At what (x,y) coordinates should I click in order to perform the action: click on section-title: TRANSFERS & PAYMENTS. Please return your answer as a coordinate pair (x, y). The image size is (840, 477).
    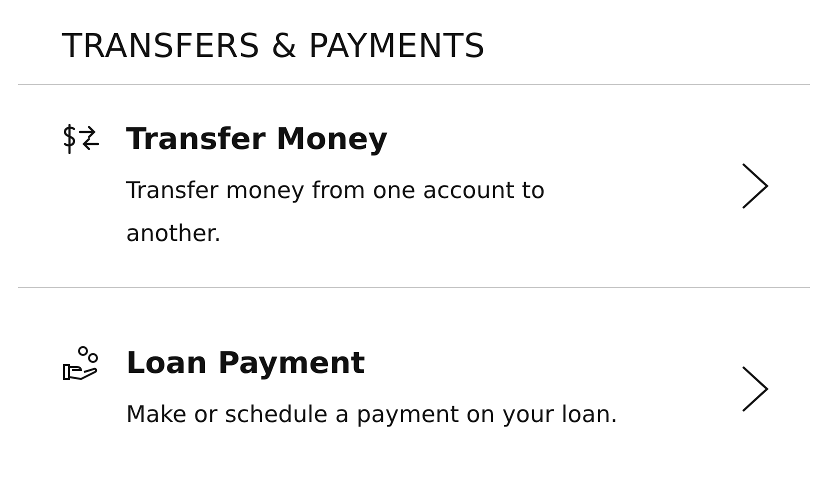
    Looking at the image, I should click on (274, 46).